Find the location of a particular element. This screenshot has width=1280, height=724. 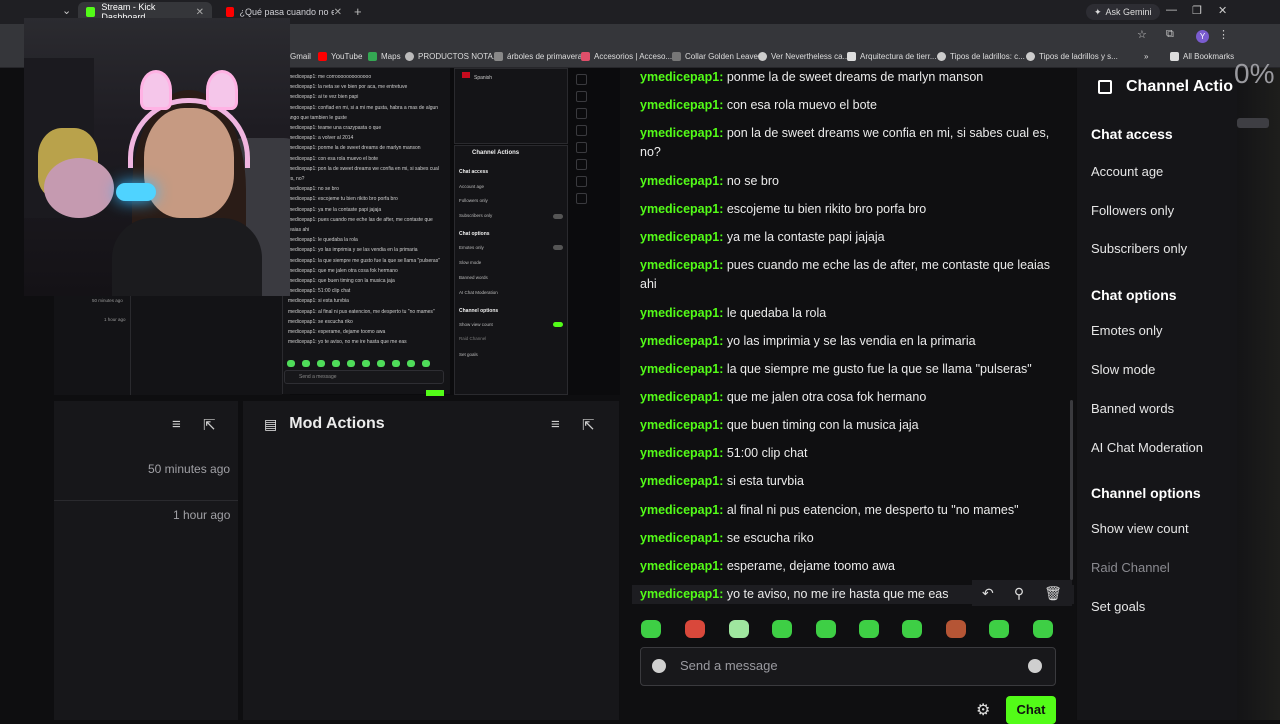

embedded-emote is located at coordinates (306, 363).